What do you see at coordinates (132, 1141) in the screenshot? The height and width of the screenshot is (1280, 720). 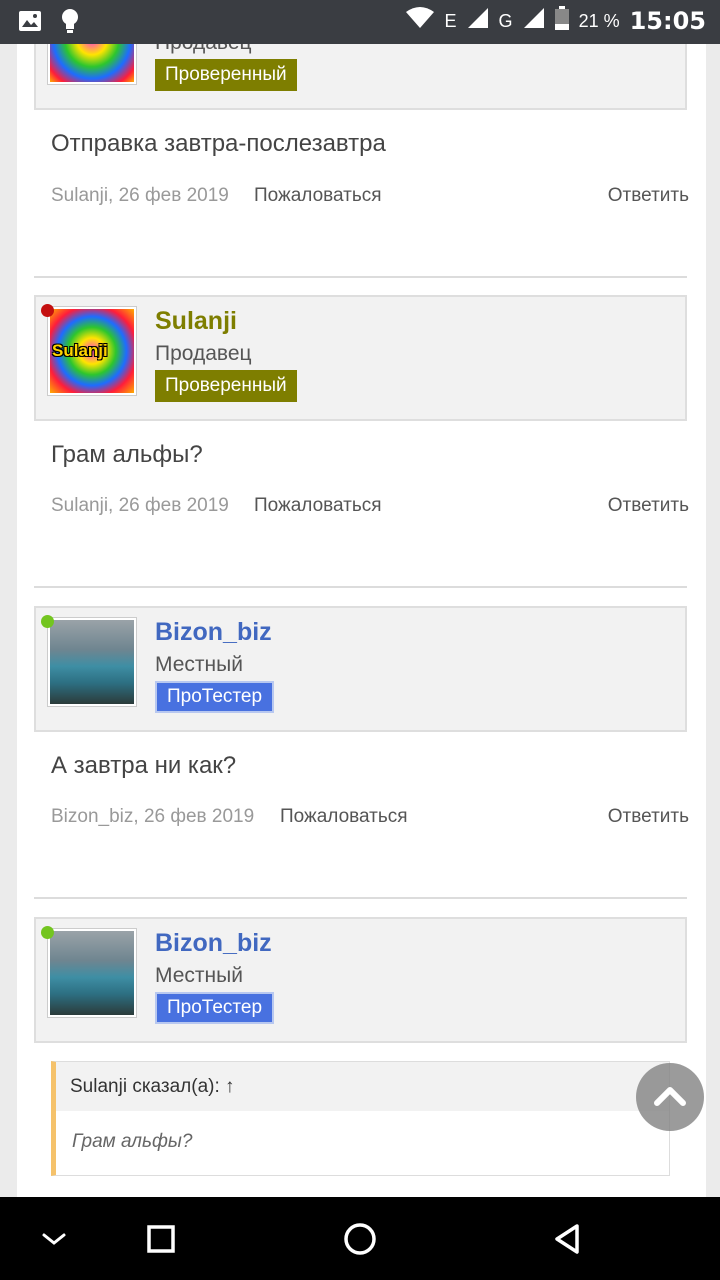 I see `quote-text: Грам альфы?` at bounding box center [132, 1141].